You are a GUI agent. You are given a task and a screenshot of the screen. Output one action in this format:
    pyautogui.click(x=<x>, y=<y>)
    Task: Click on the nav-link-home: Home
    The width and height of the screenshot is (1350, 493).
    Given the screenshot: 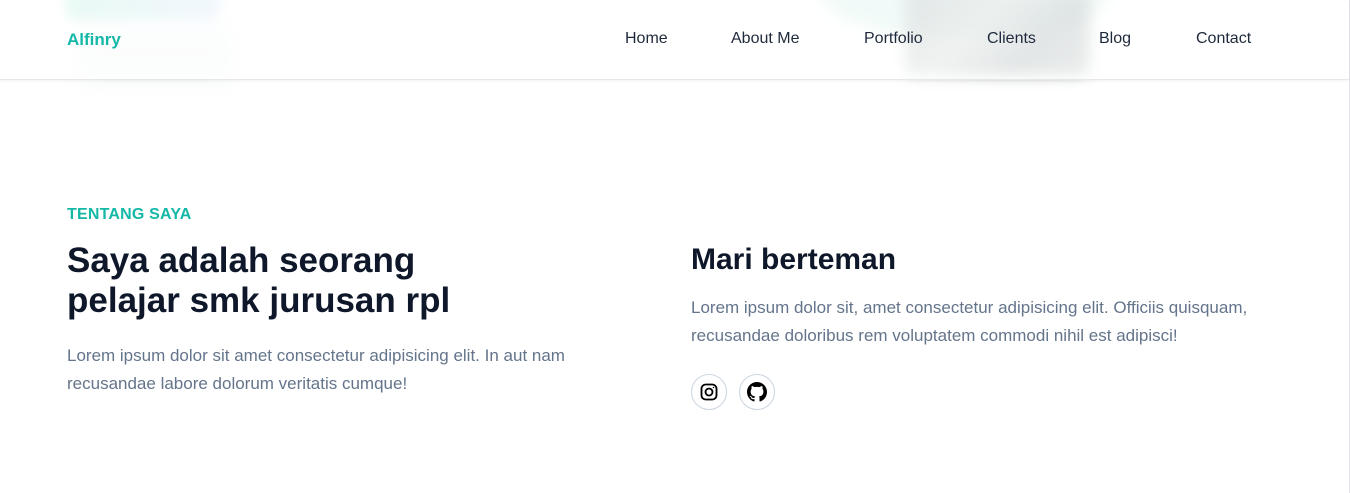 What is the action you would take?
    pyautogui.click(x=646, y=39)
    